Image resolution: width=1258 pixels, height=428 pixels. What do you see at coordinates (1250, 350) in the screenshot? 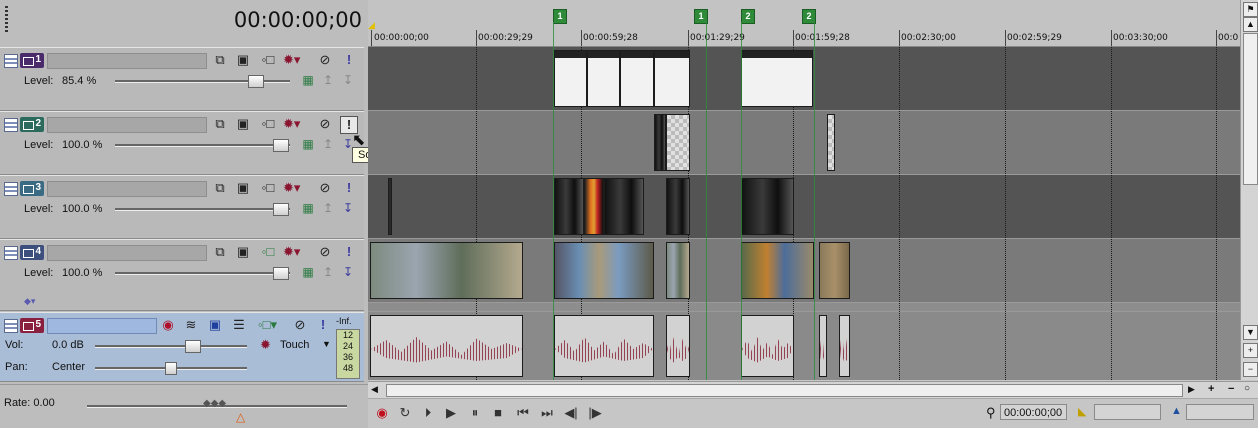
I see `zoom-in-vertical-button: +` at bounding box center [1250, 350].